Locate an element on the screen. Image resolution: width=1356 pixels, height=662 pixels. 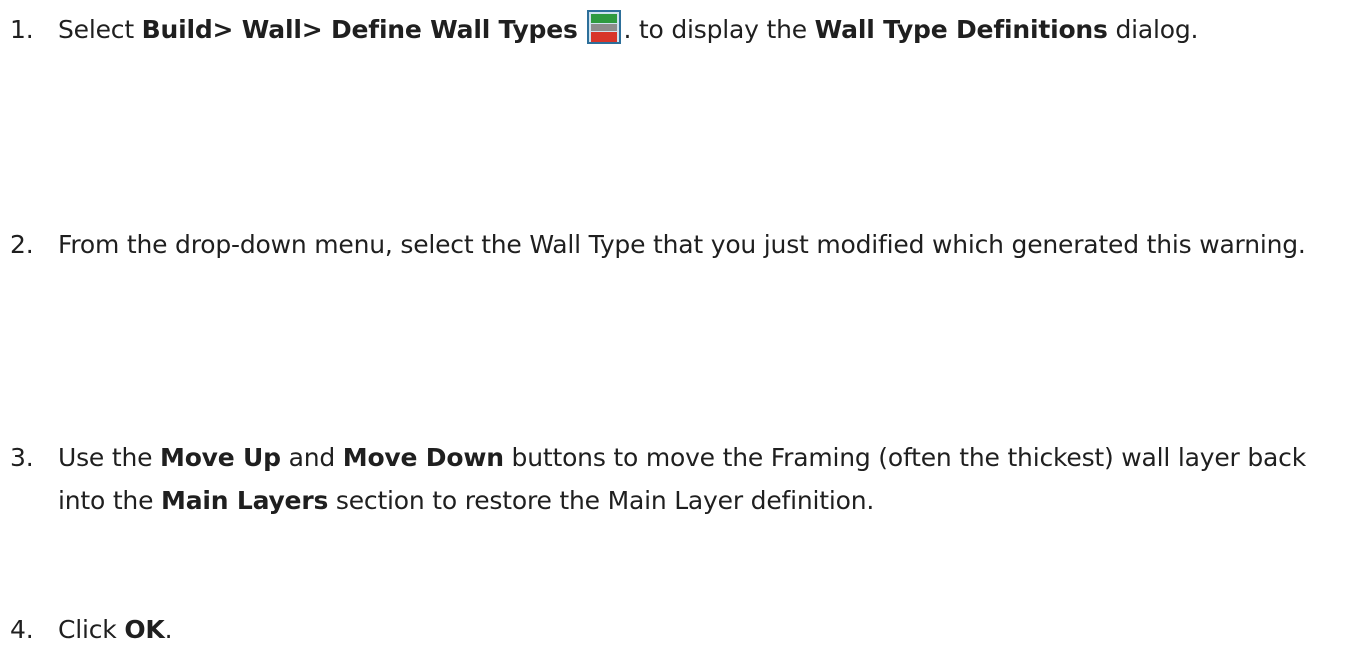
menu-path: Build> Wall> Define Wall Types is located at coordinates (359, 29).